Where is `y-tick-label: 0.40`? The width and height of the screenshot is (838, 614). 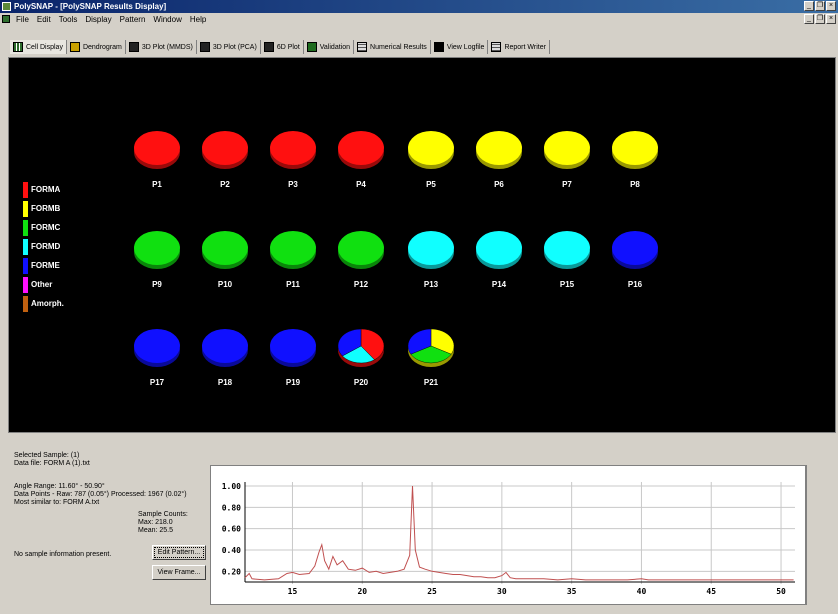
y-tick-label: 0.40 is located at coordinates (231, 550).